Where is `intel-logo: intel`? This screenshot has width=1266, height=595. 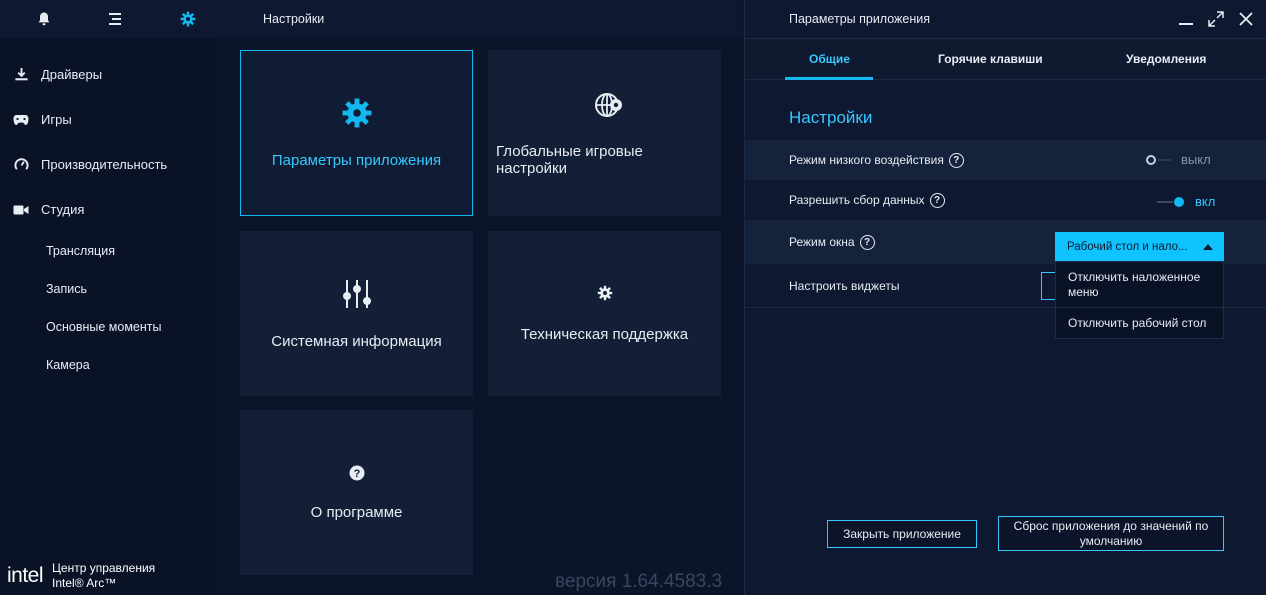
intel-logo: intel is located at coordinates (25, 575).